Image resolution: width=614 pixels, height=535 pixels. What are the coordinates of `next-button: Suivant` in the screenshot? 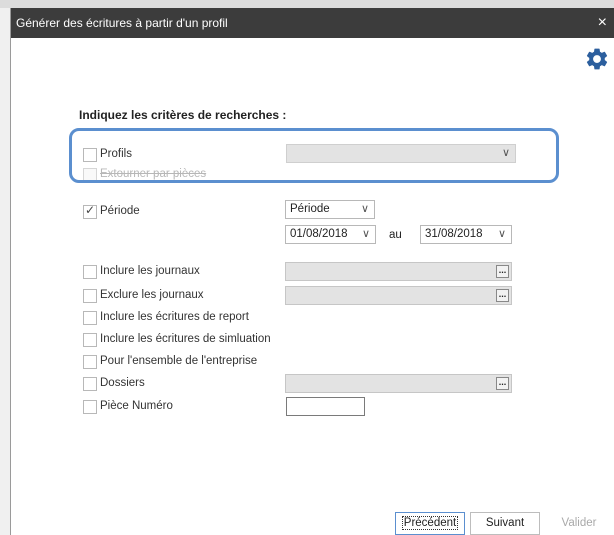 It's located at (505, 523).